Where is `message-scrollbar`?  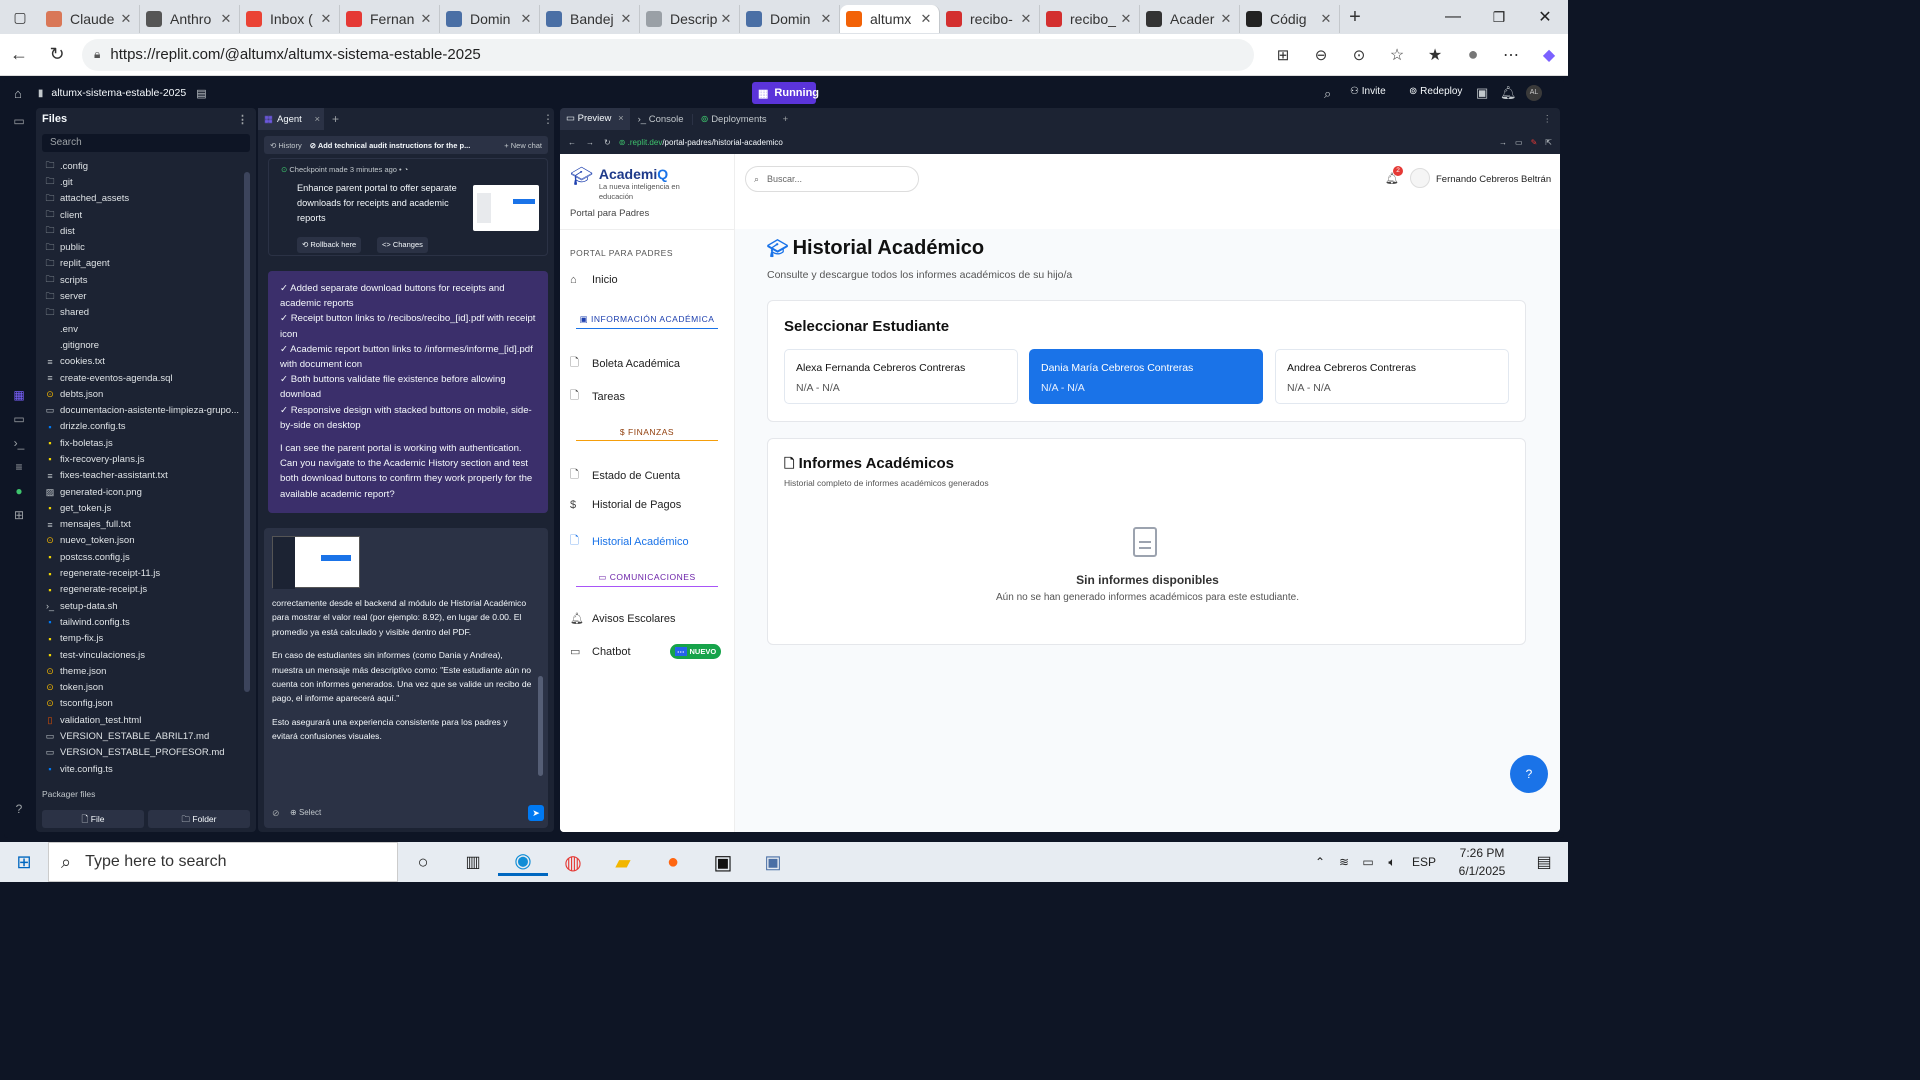
message-scrollbar is located at coordinates (540, 726).